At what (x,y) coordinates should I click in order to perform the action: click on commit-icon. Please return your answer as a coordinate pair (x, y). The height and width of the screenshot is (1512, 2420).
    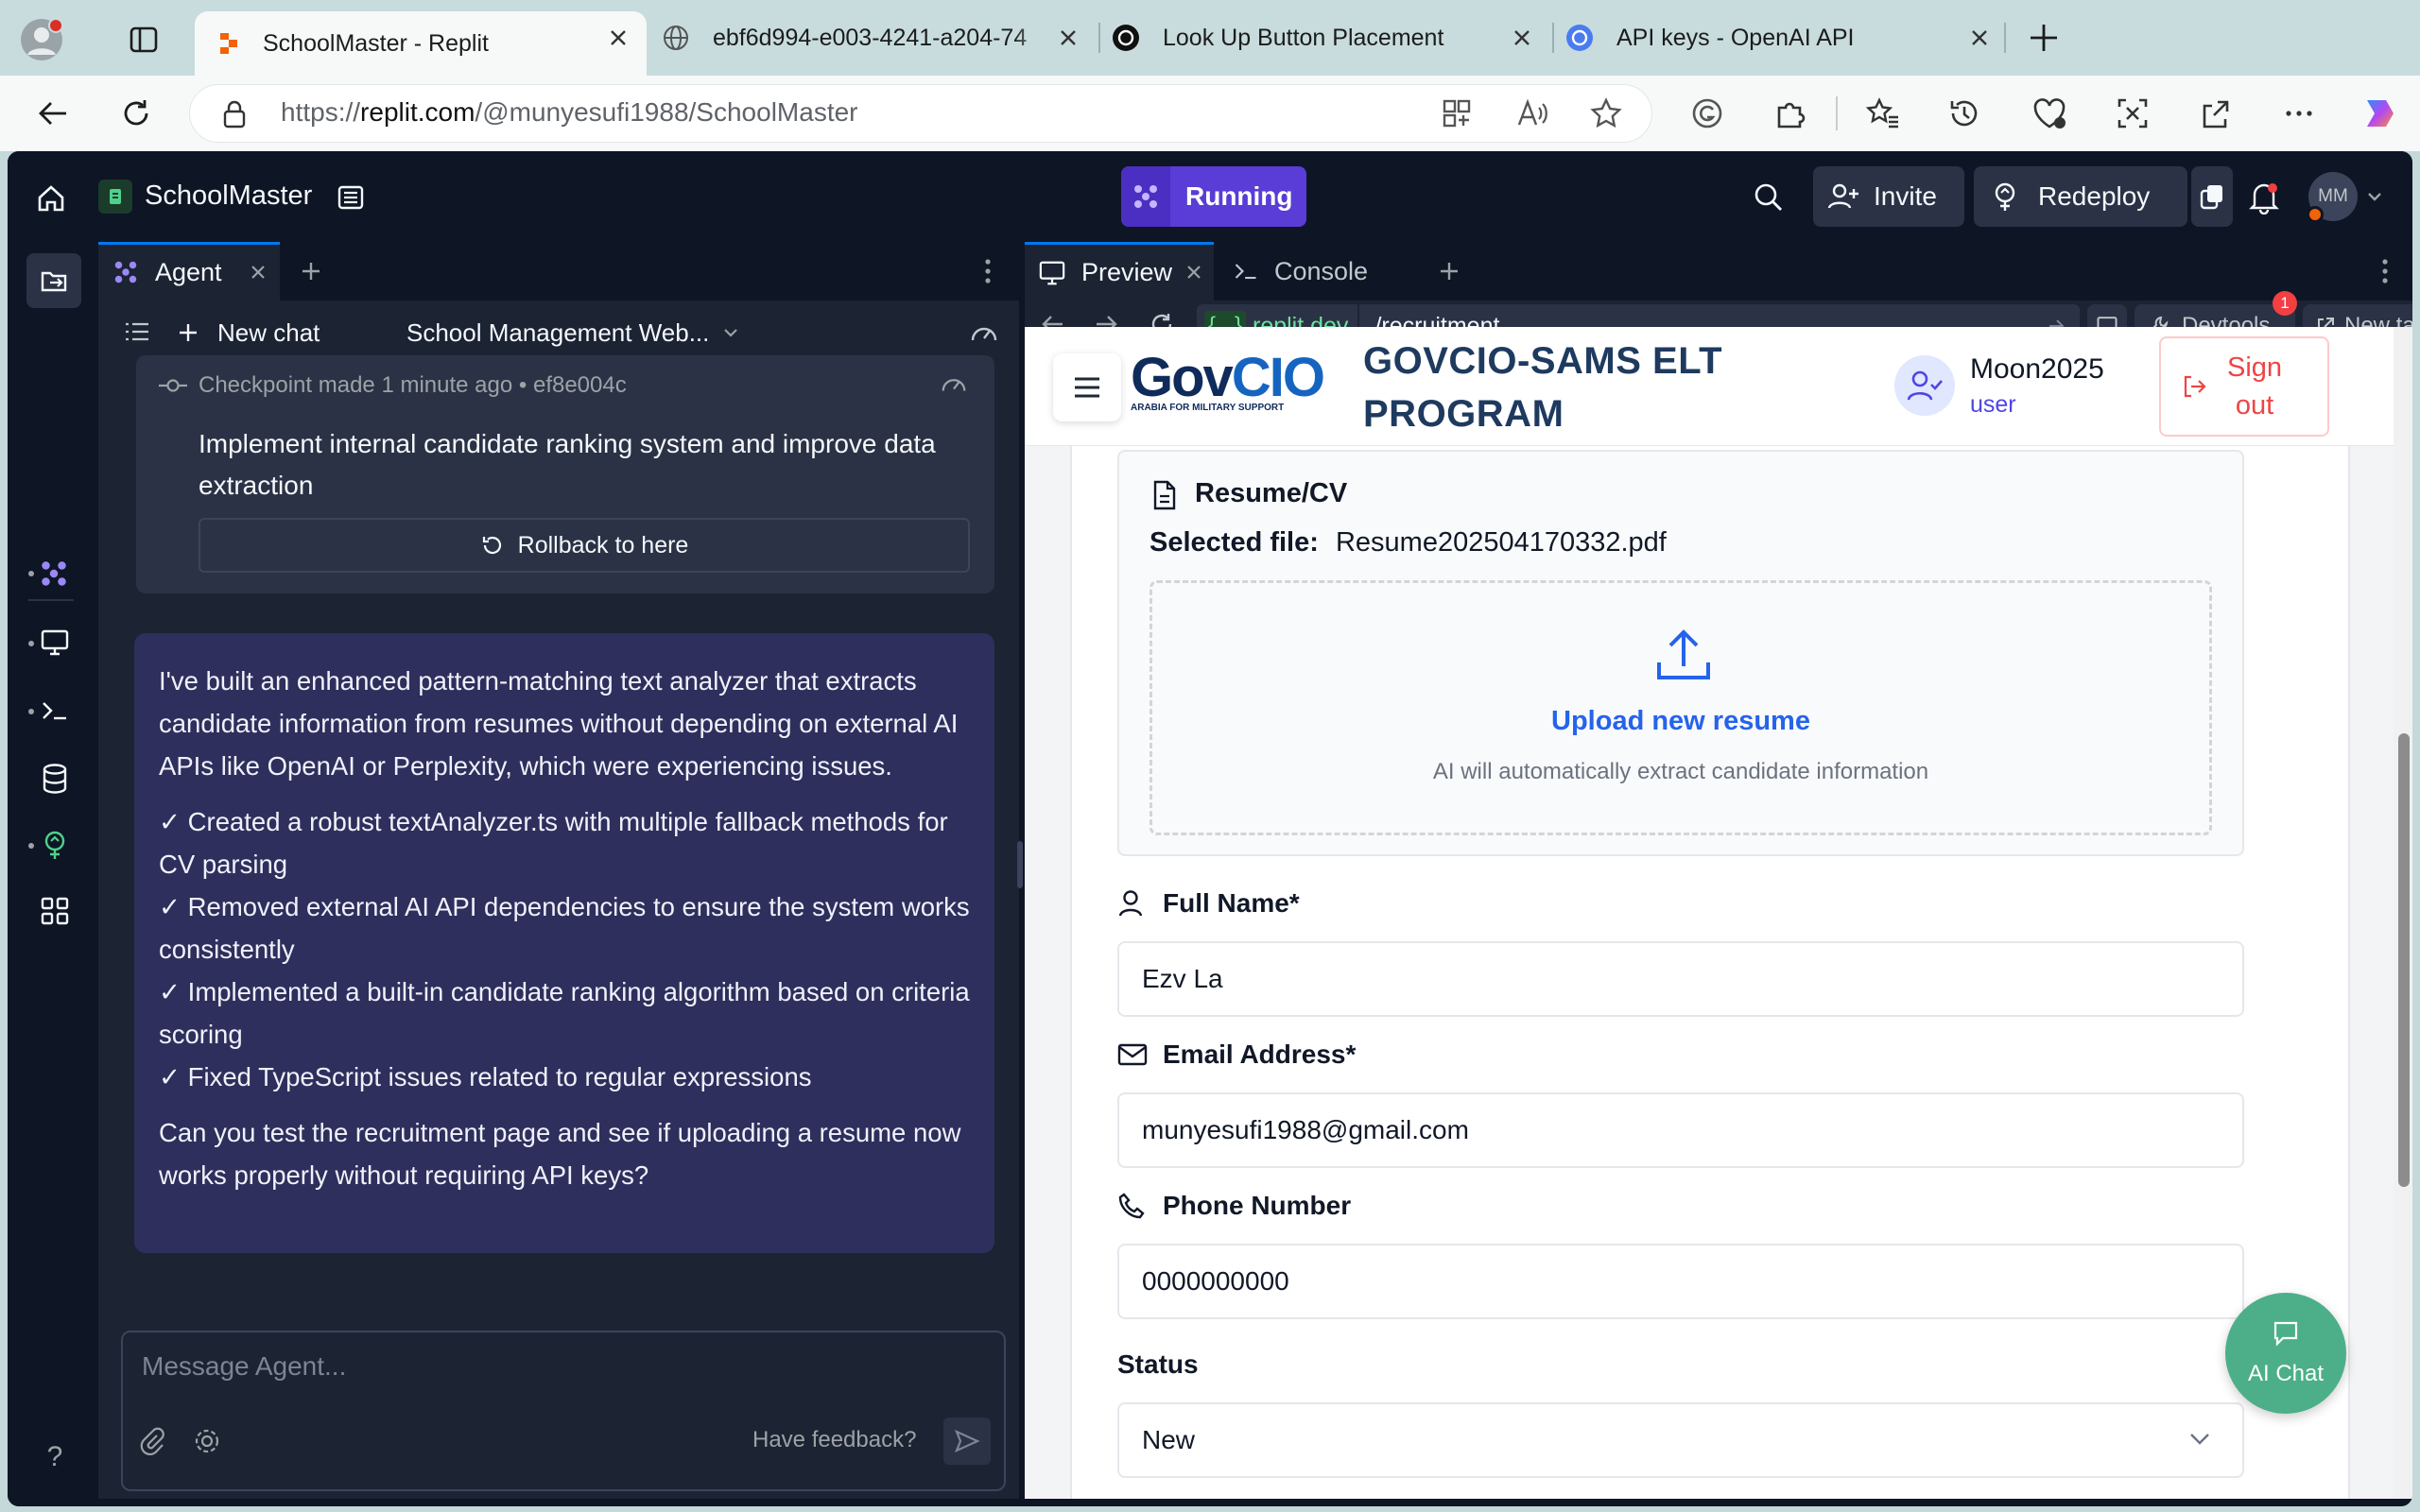
    Looking at the image, I should click on (173, 385).